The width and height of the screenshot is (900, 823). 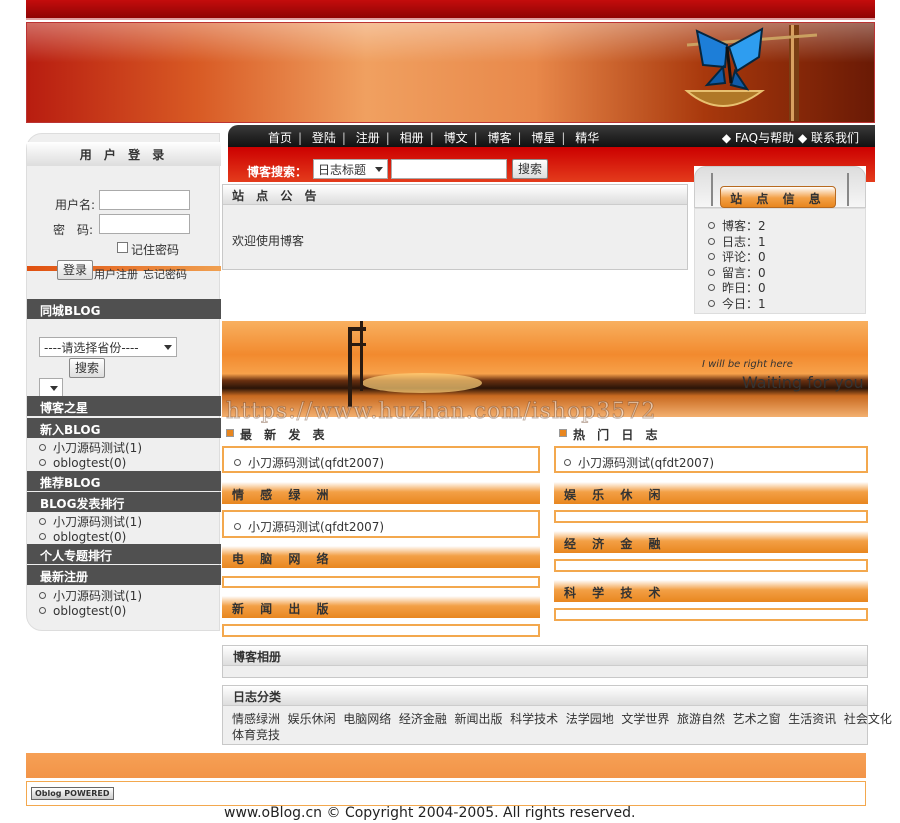 What do you see at coordinates (711, 493) in the screenshot?
I see `category-entertainment-title: 娱 乐 休 闲` at bounding box center [711, 493].